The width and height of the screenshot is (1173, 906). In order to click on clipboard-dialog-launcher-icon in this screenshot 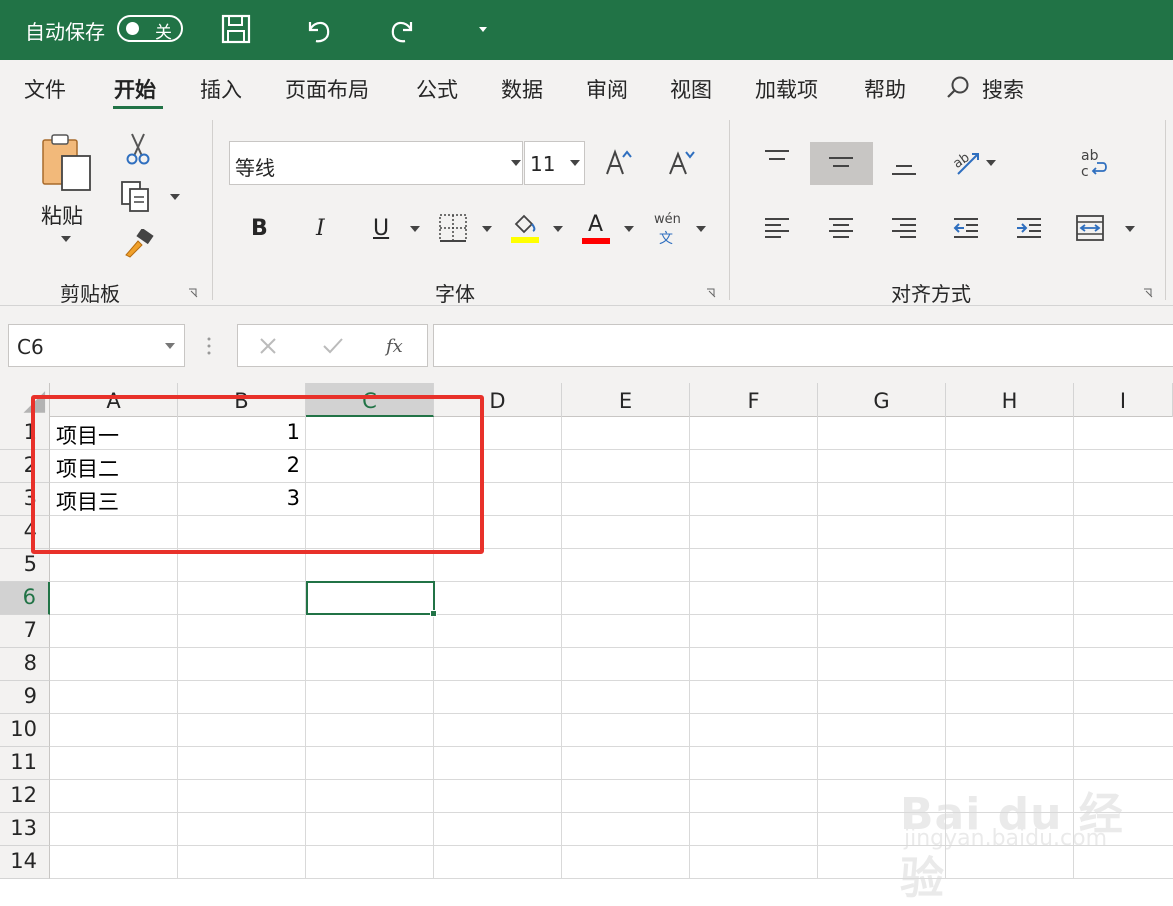, I will do `click(193, 293)`.